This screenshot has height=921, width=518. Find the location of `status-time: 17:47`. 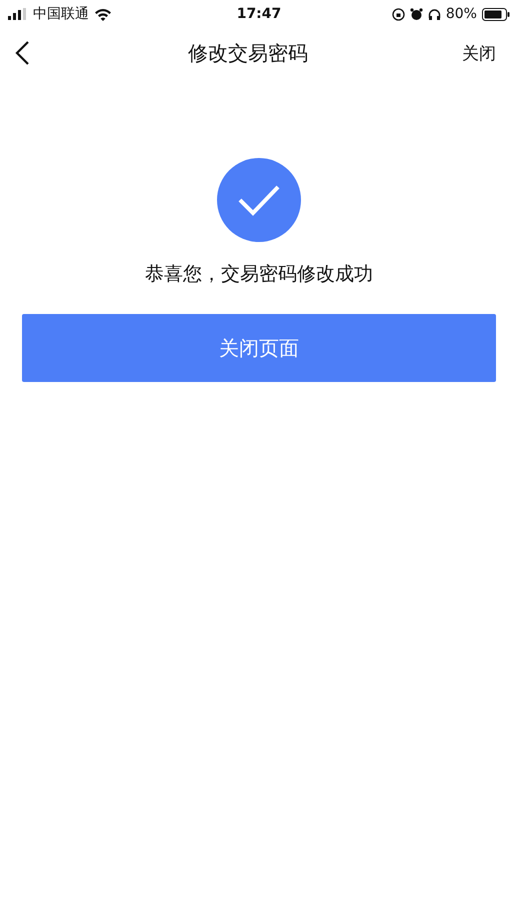

status-time: 17:47 is located at coordinates (259, 14).